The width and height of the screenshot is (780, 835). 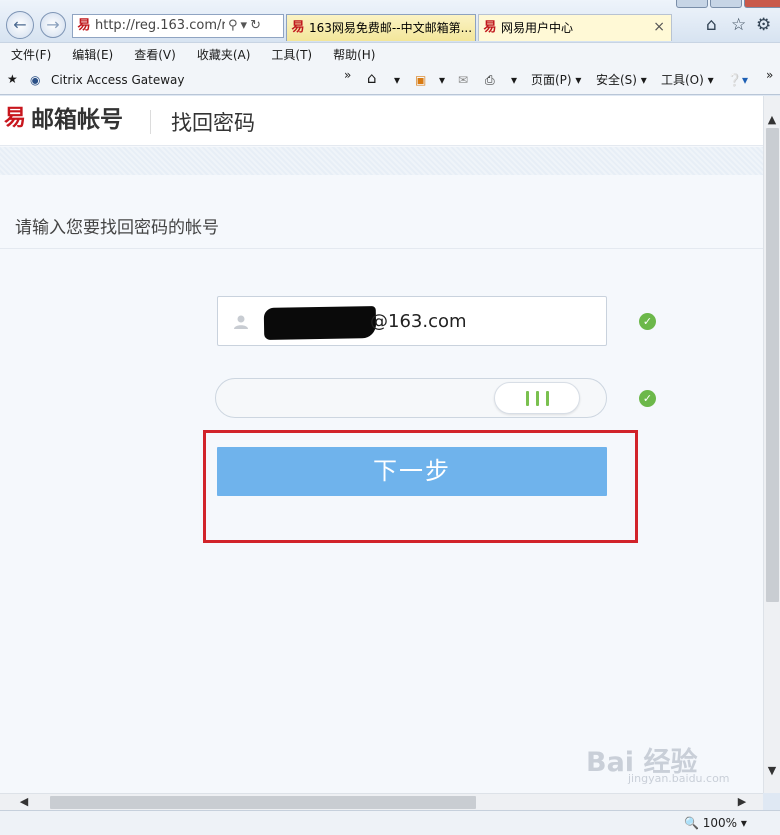 What do you see at coordinates (390, 822) in the screenshot?
I see `status-bar: 🔍 100% ▾` at bounding box center [390, 822].